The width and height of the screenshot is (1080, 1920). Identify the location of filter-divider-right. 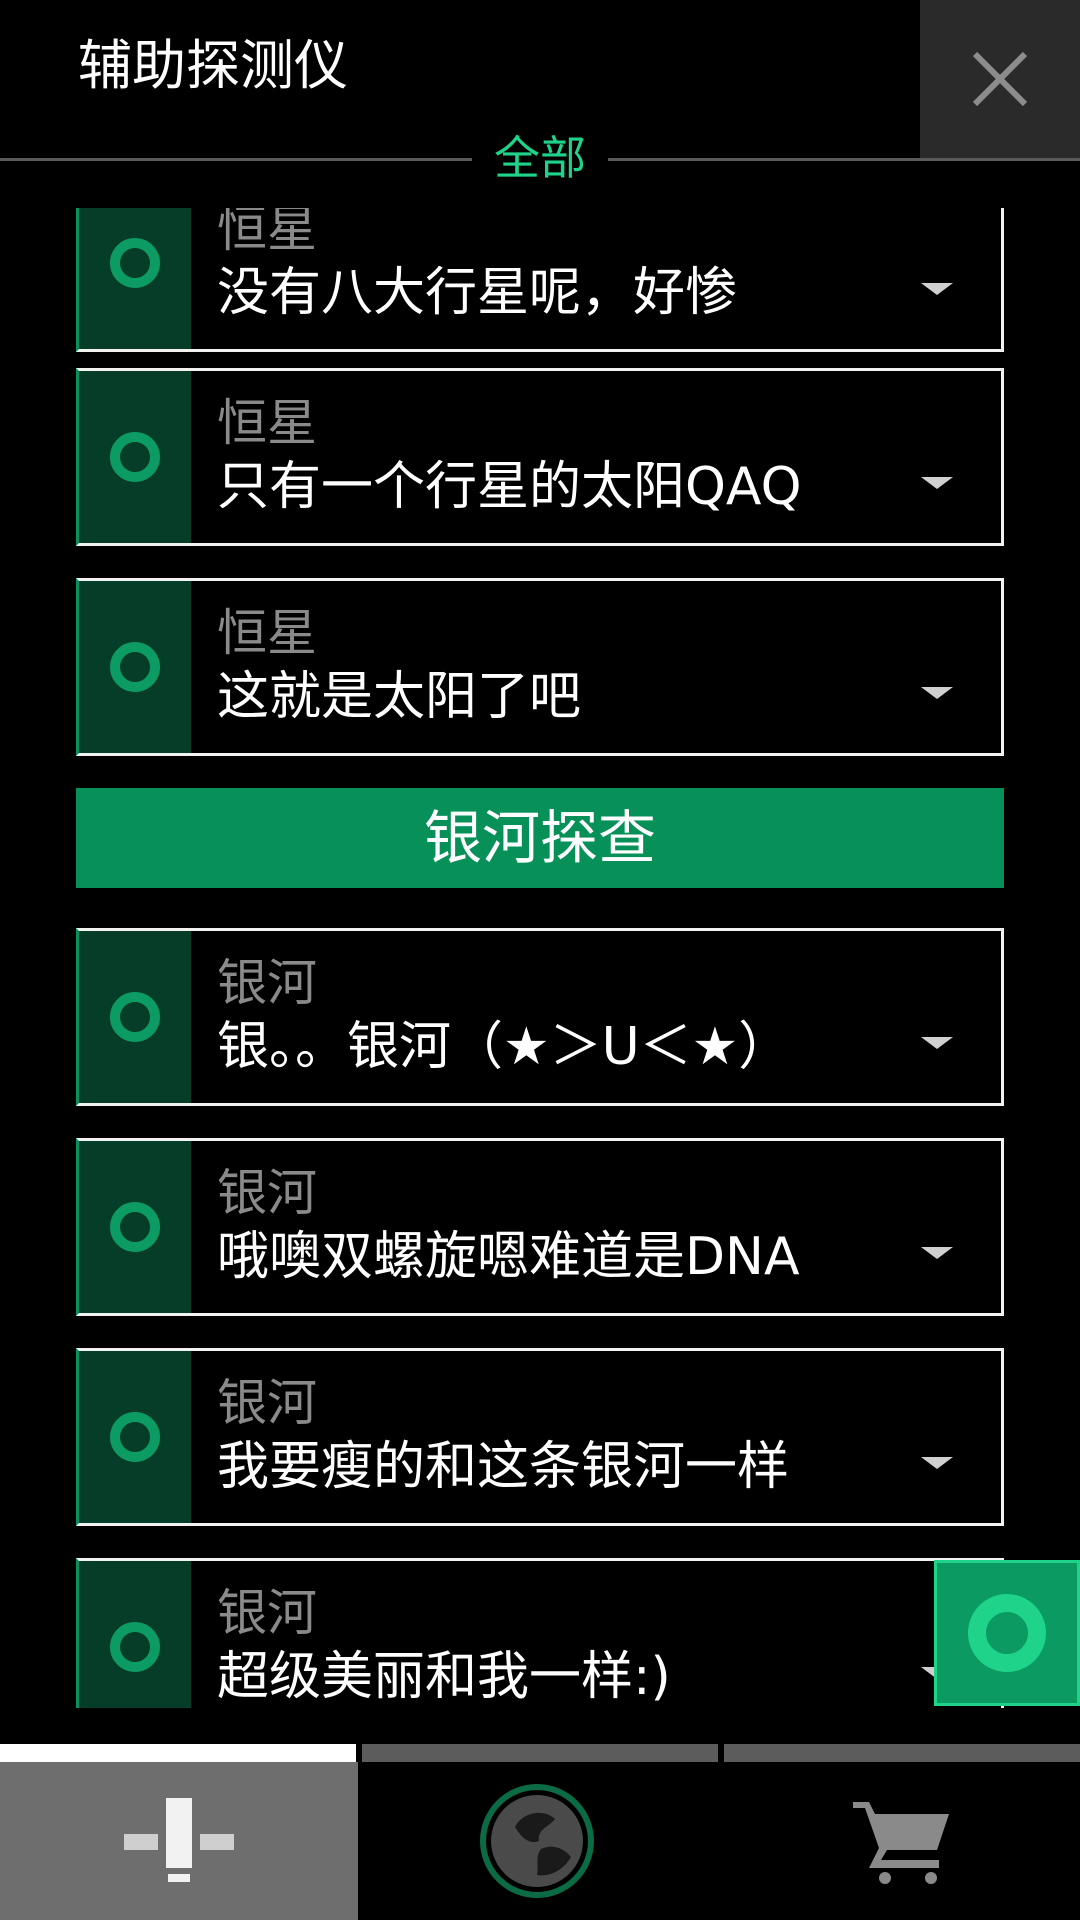
(844, 159).